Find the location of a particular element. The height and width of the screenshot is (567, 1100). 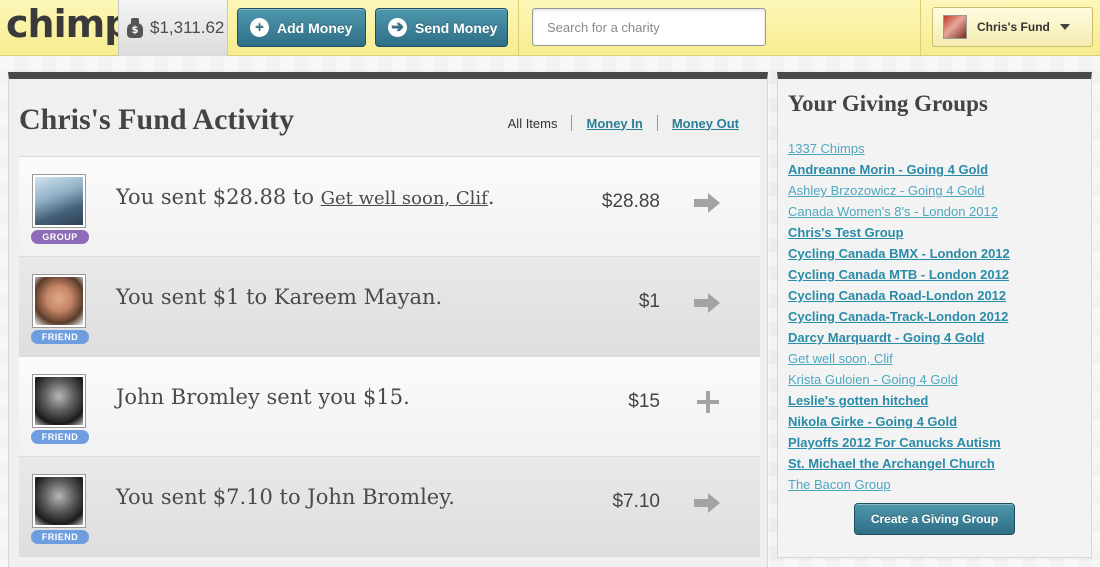

money-bag-icon: $ is located at coordinates (135, 28).